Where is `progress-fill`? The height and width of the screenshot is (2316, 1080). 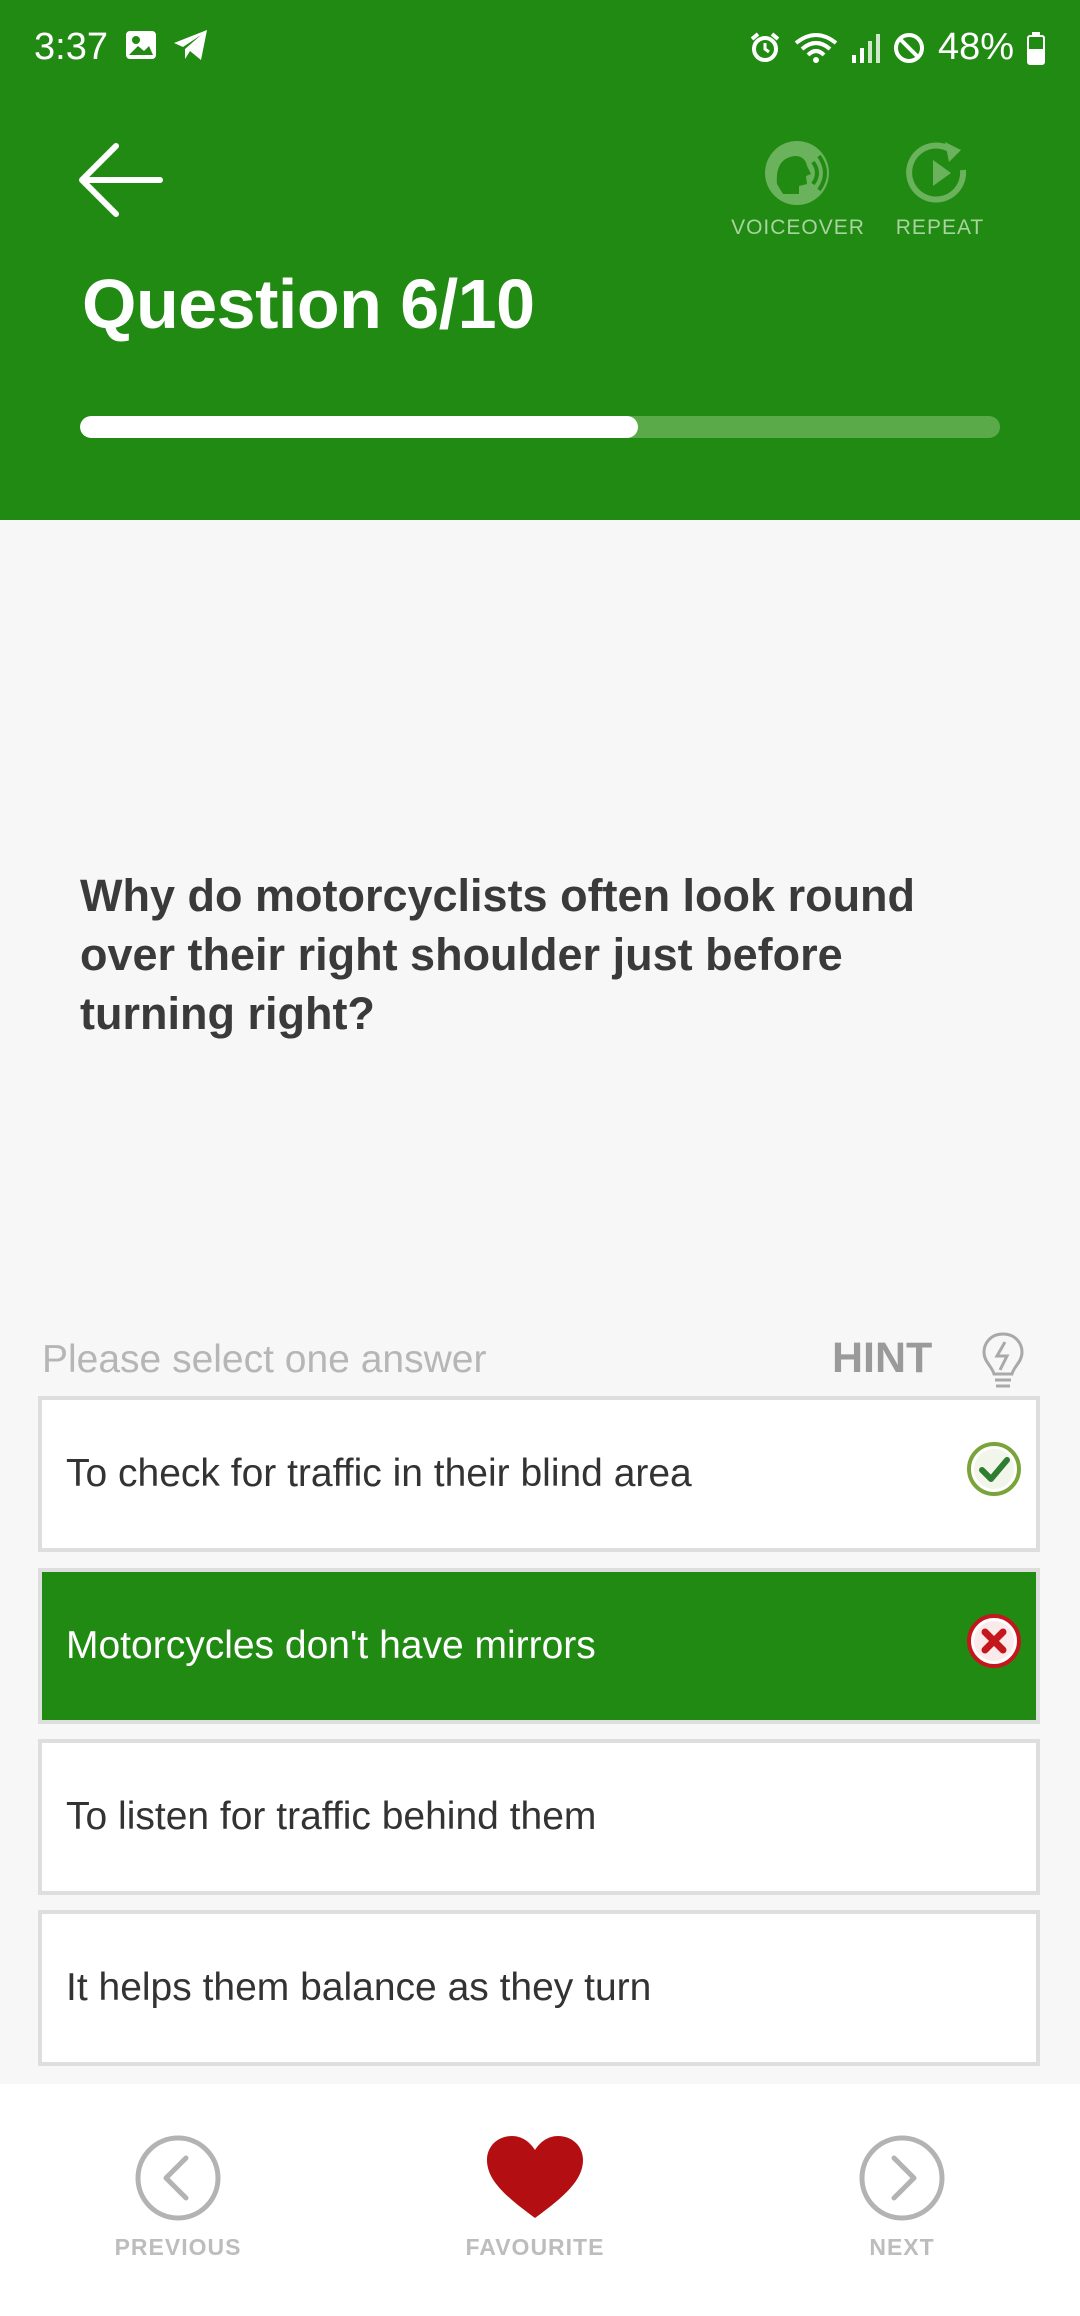
progress-fill is located at coordinates (359, 427).